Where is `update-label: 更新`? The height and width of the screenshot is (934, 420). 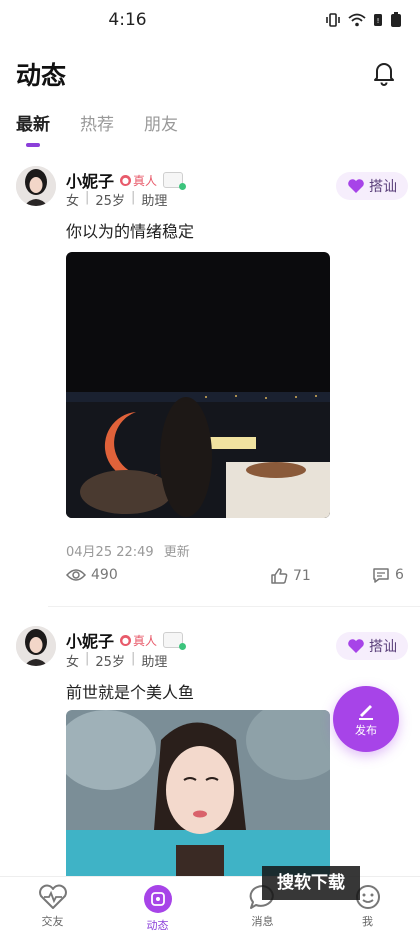
update-label: 更新 is located at coordinates (176, 552).